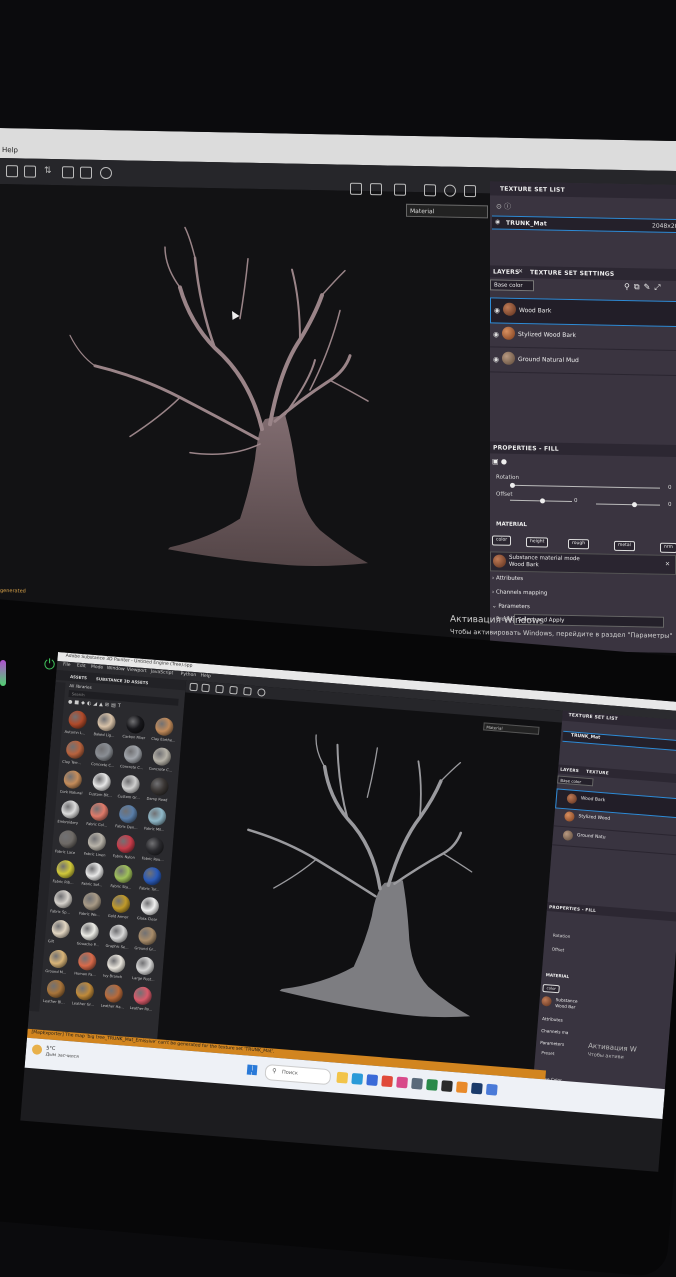 The height and width of the screenshot is (1277, 676). Describe the element at coordinates (491, 1089) in the screenshot. I see `tiles-icon` at that location.